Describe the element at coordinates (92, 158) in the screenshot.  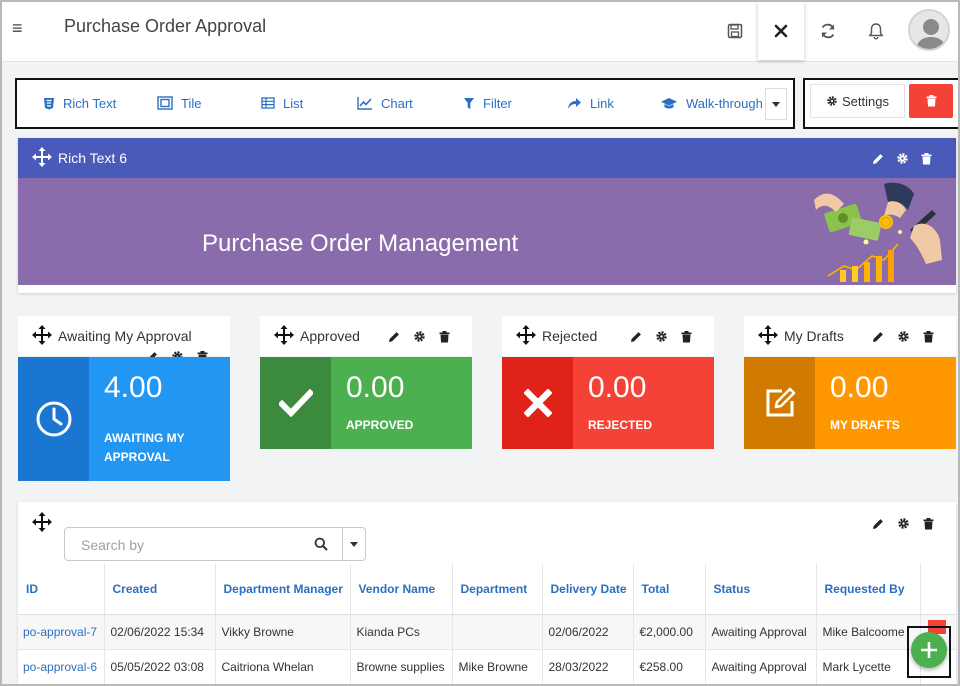
I see `rich-text-title: Rich Text 6` at that location.